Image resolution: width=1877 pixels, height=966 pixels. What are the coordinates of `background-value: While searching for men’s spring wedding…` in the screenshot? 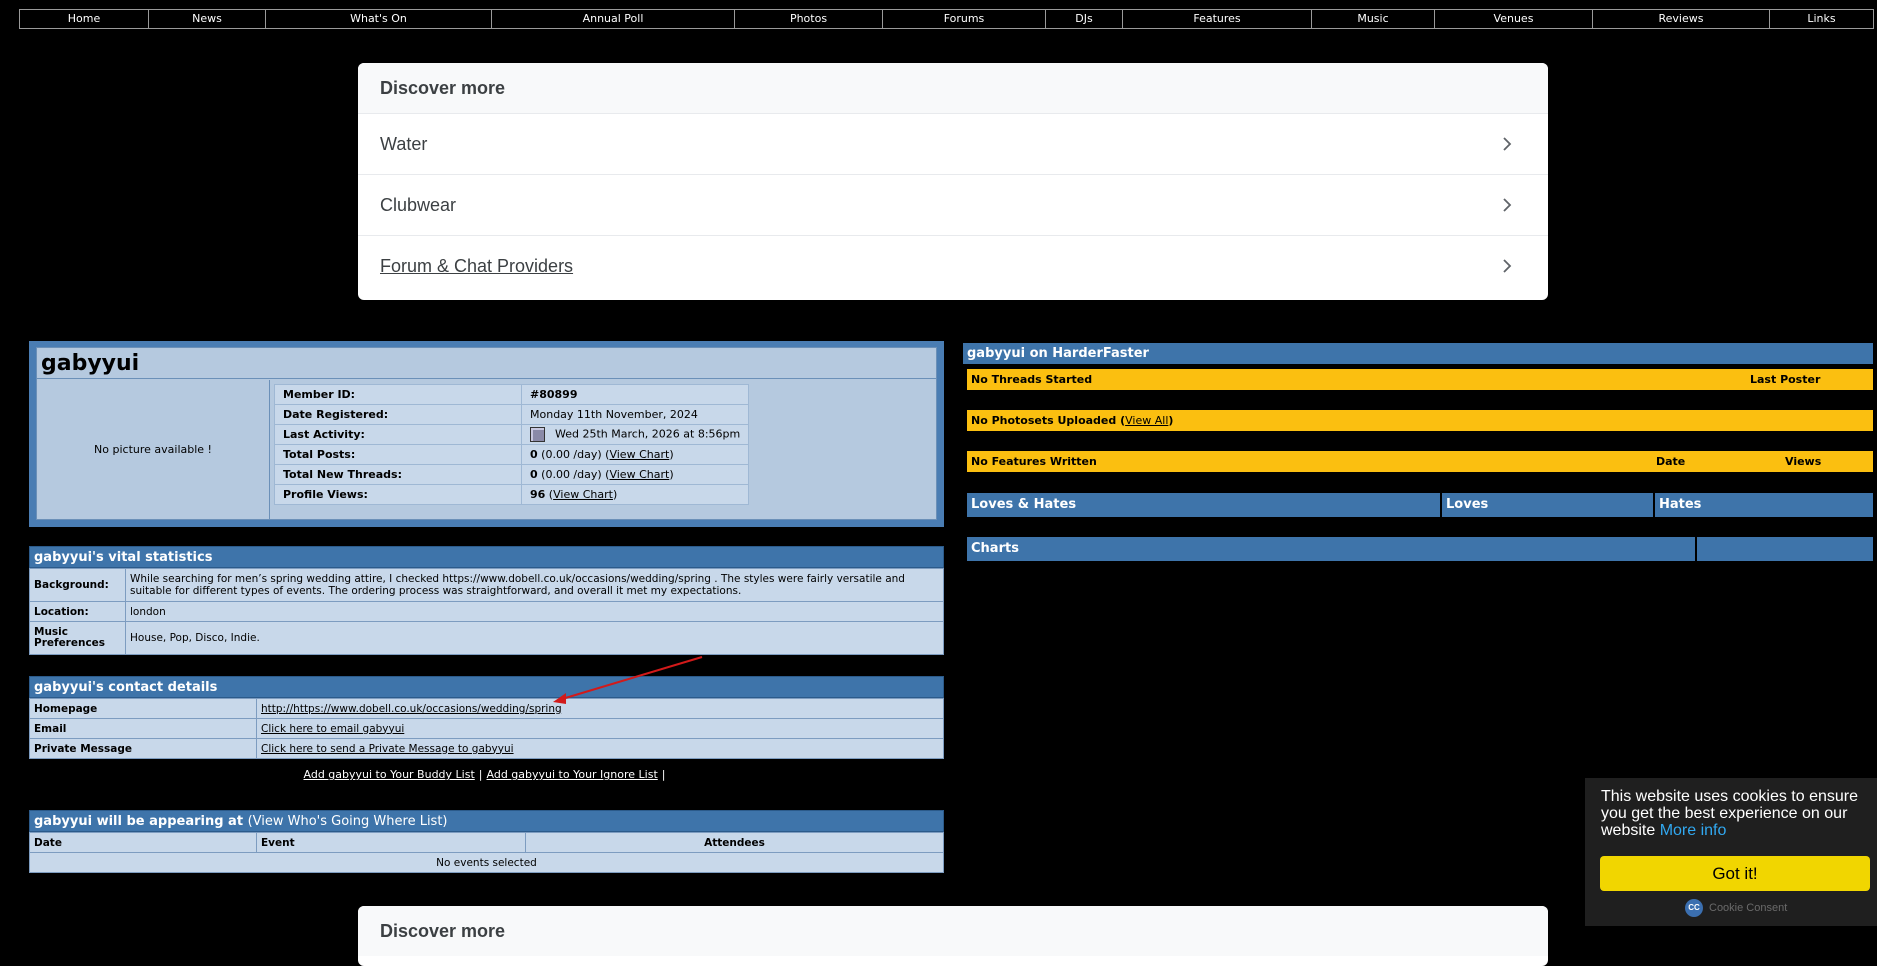 It's located at (534, 585).